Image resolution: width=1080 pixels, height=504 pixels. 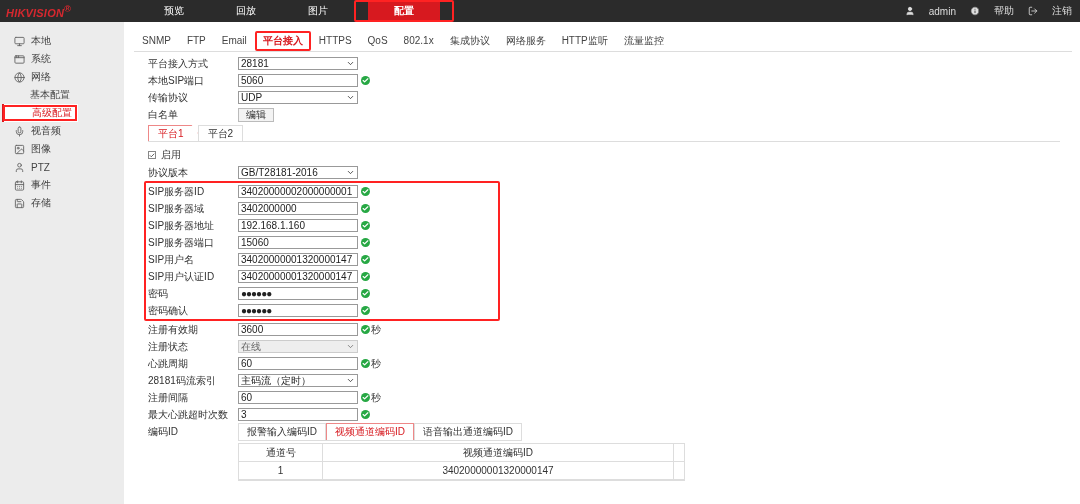 I want to click on field-label: SIP服务器域, so click(x=177, y=208).